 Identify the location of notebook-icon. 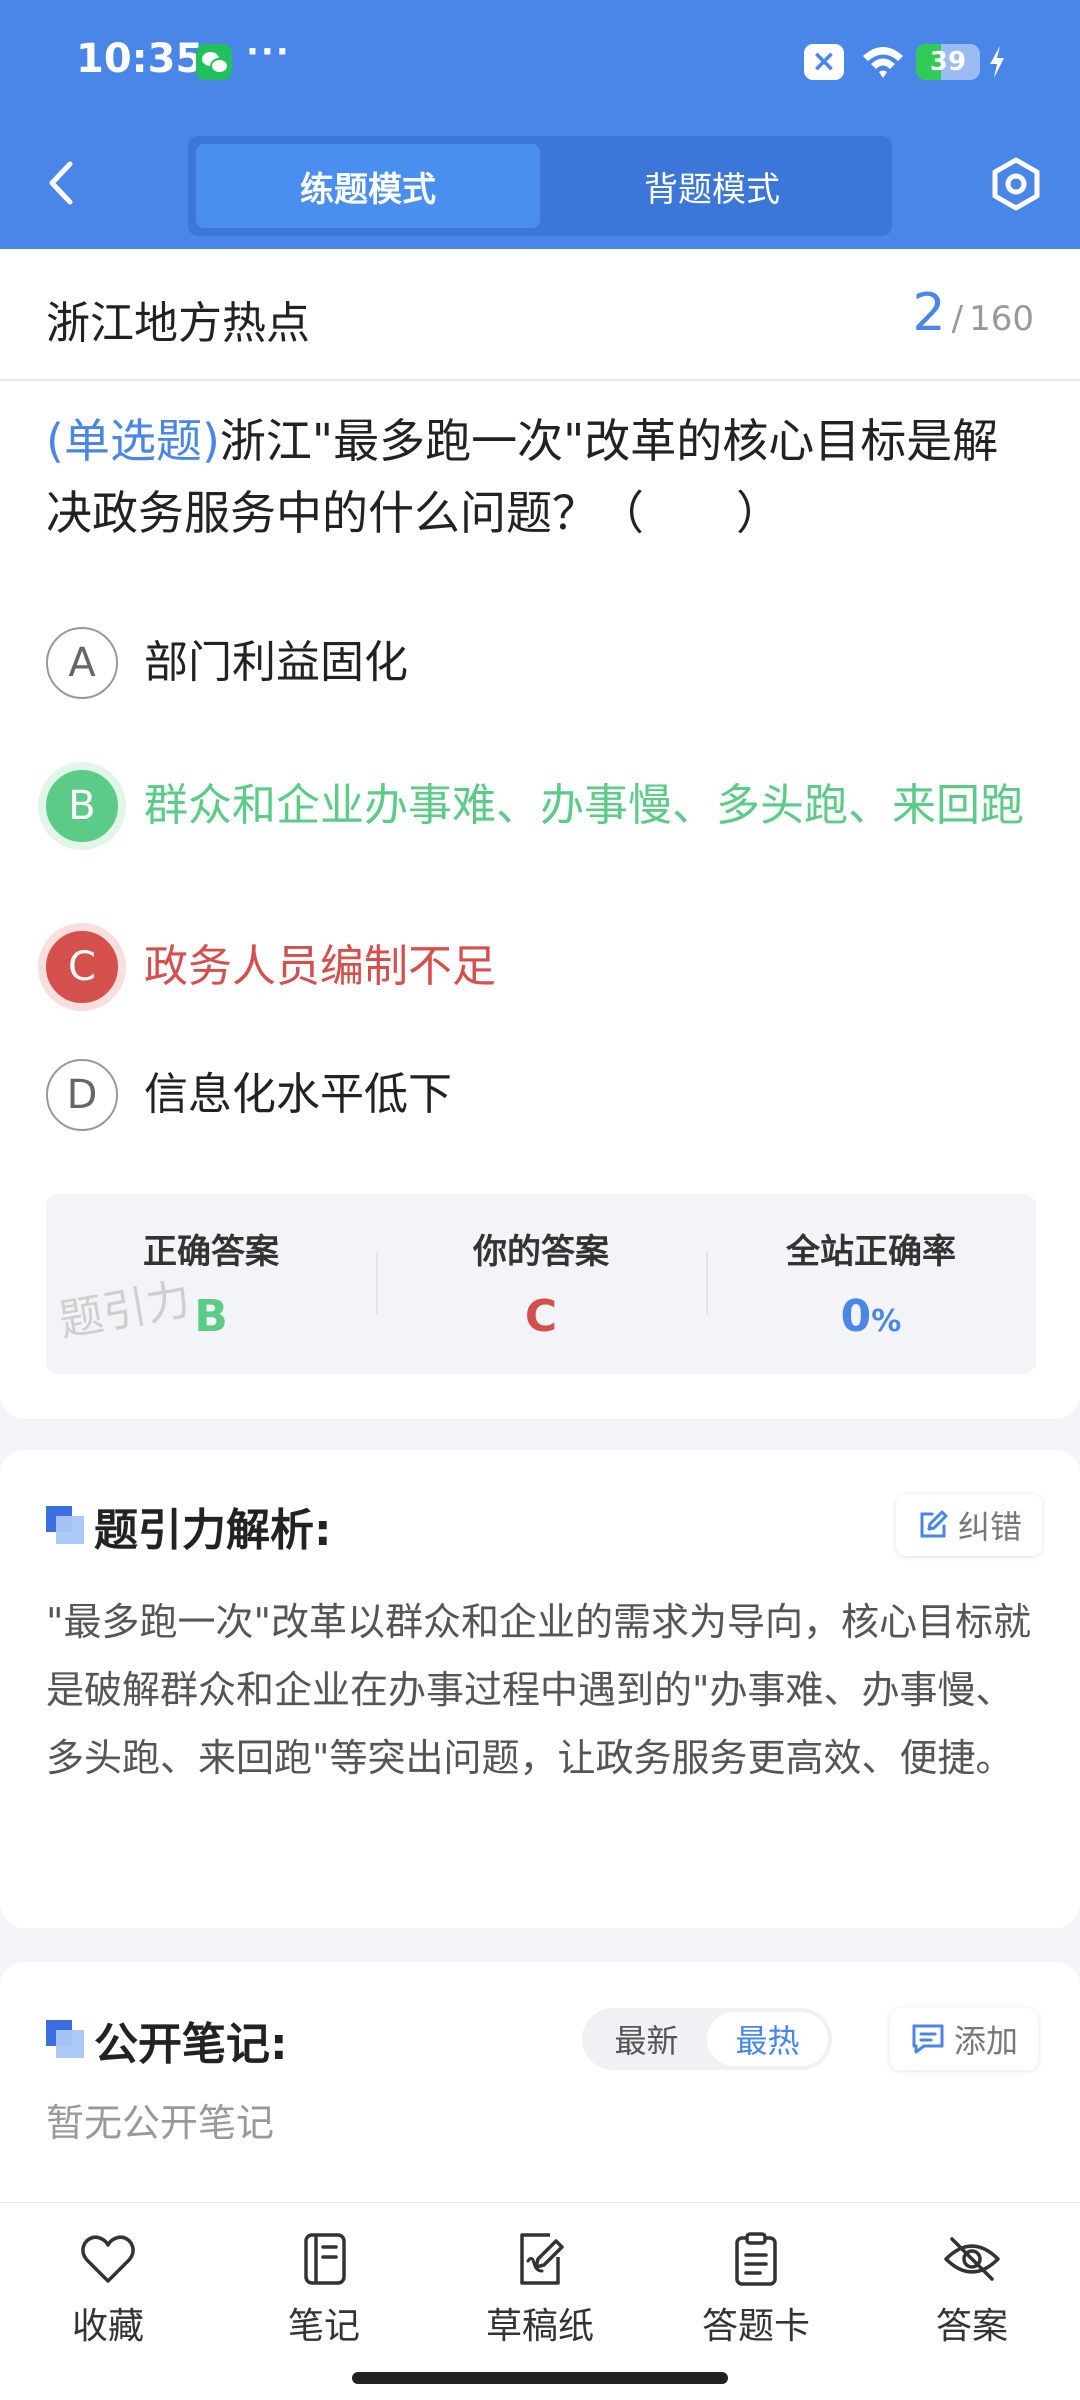
(325, 2259).